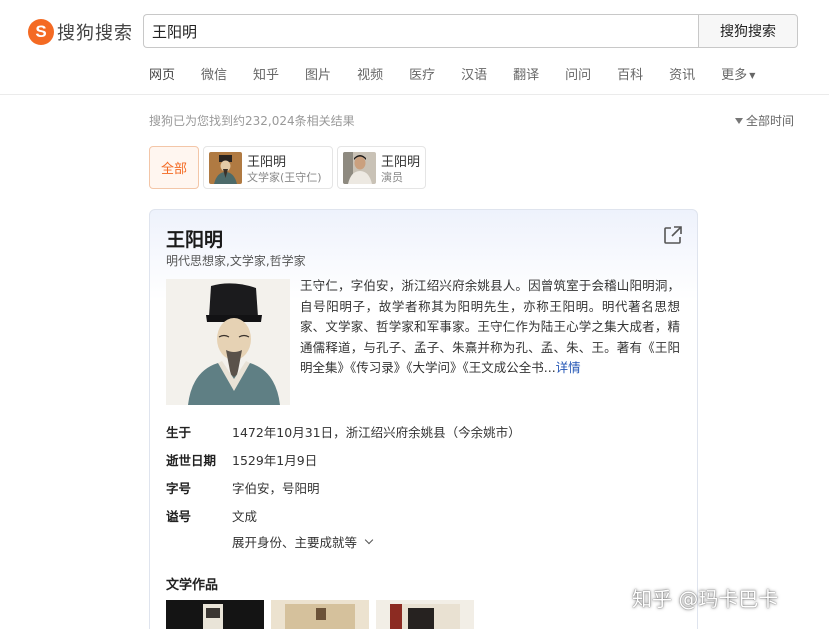 The image size is (829, 629). I want to click on chip-wangyangming-actor: 王阳明 演员, so click(381, 167).